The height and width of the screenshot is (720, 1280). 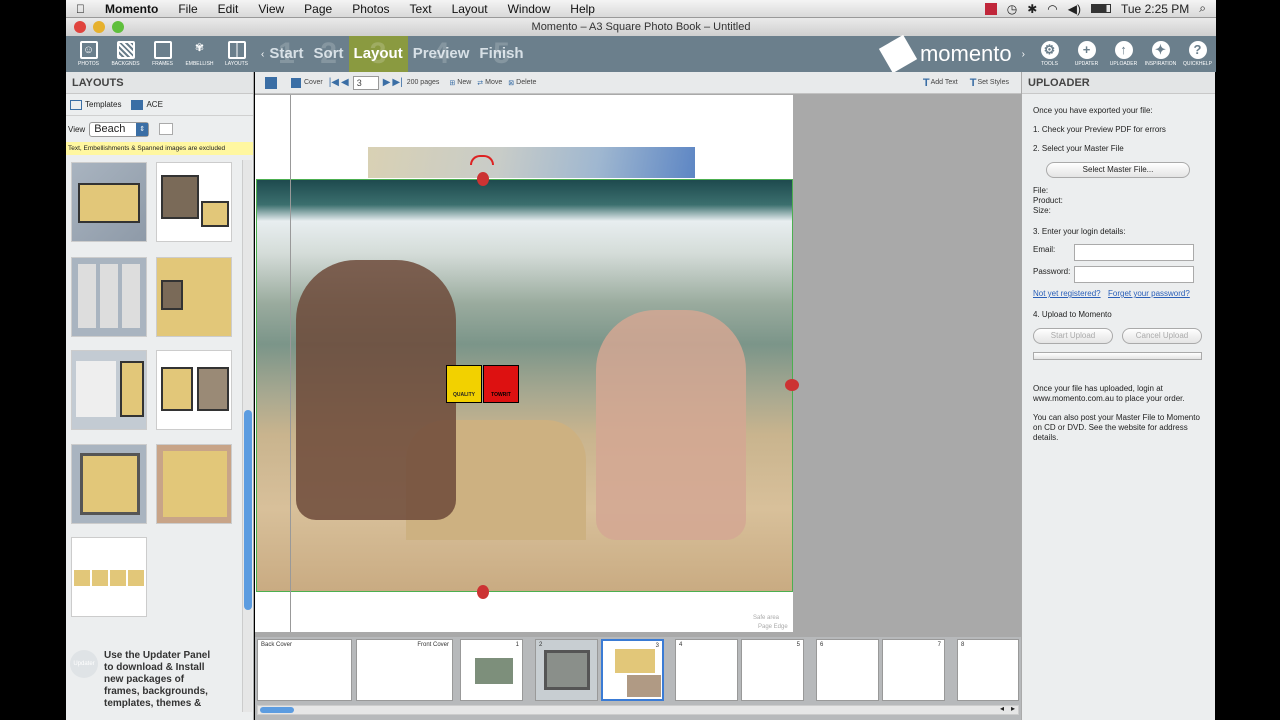 I want to click on first-page-icon: |◀, so click(x=334, y=82).